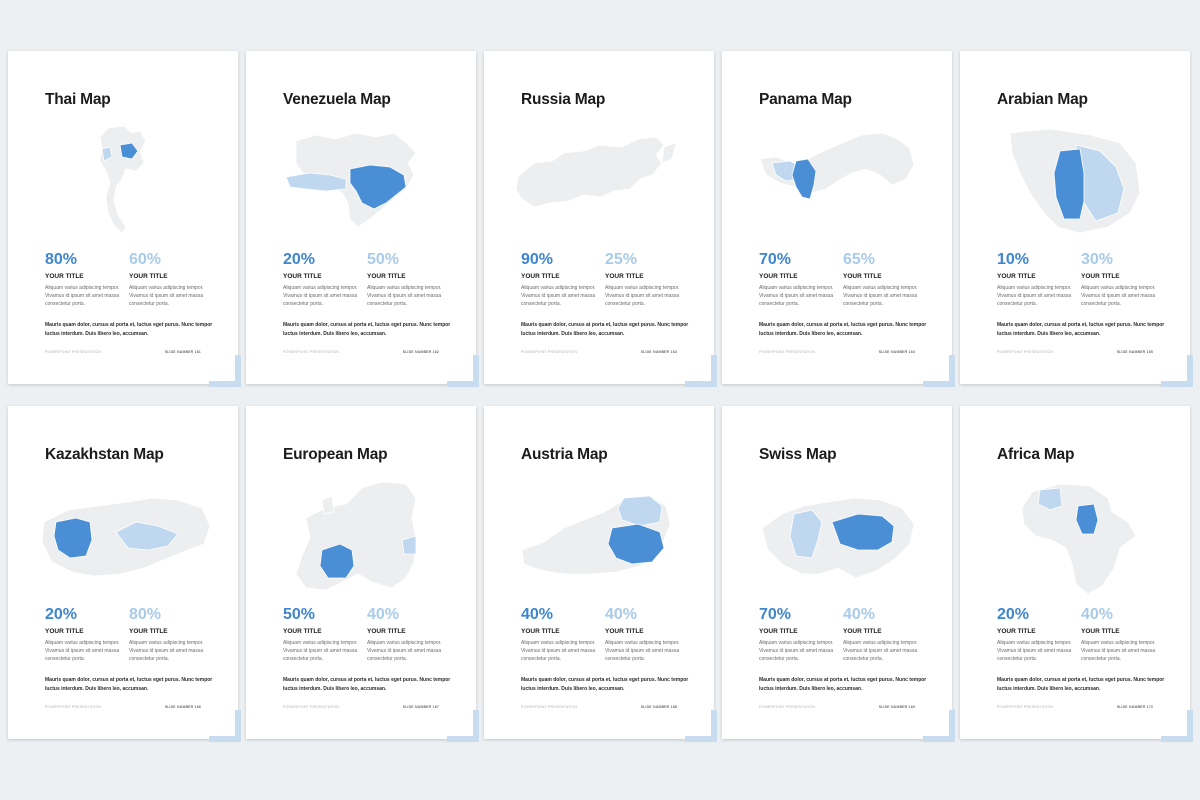 The image size is (1200, 800). What do you see at coordinates (896, 707) in the screenshot?
I see `slide-number: SLIDE NUMBER 169` at bounding box center [896, 707].